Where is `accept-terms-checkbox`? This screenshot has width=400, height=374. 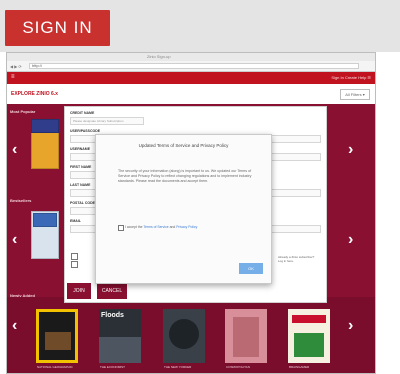 accept-terms-checkbox is located at coordinates (121, 228).